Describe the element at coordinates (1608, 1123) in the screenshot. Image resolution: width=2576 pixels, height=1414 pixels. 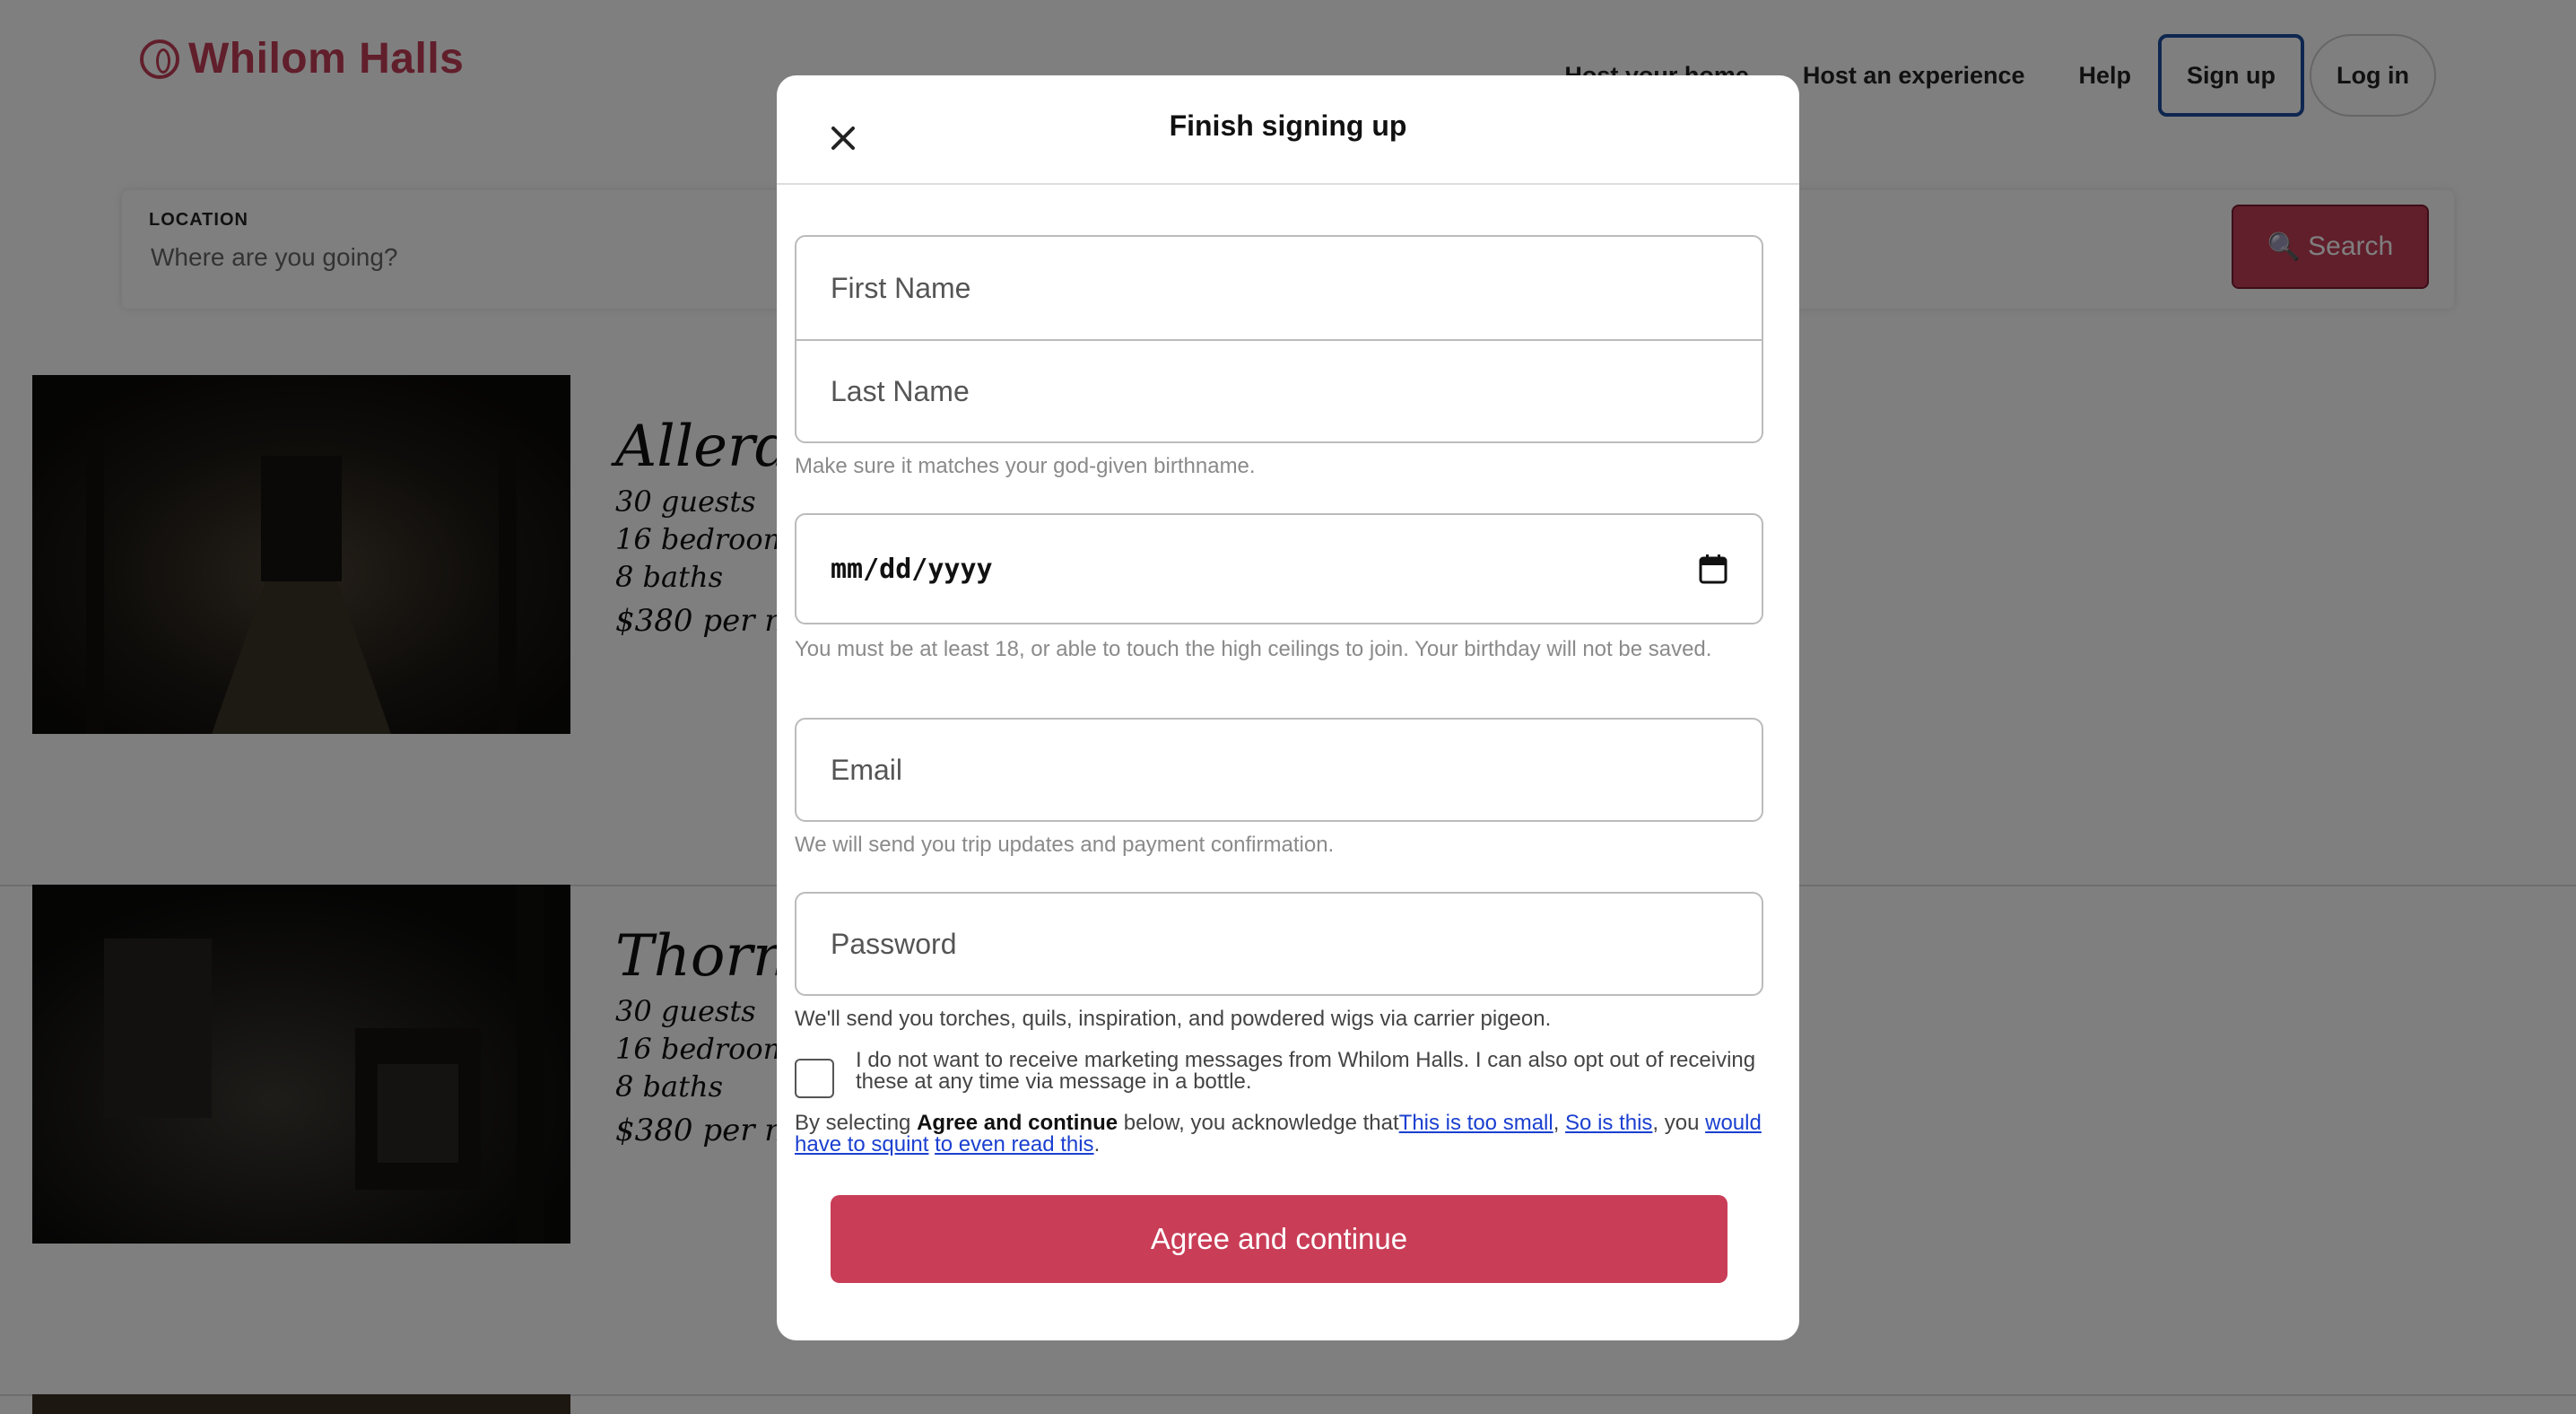
I see `legal-link-2: So is this` at that location.